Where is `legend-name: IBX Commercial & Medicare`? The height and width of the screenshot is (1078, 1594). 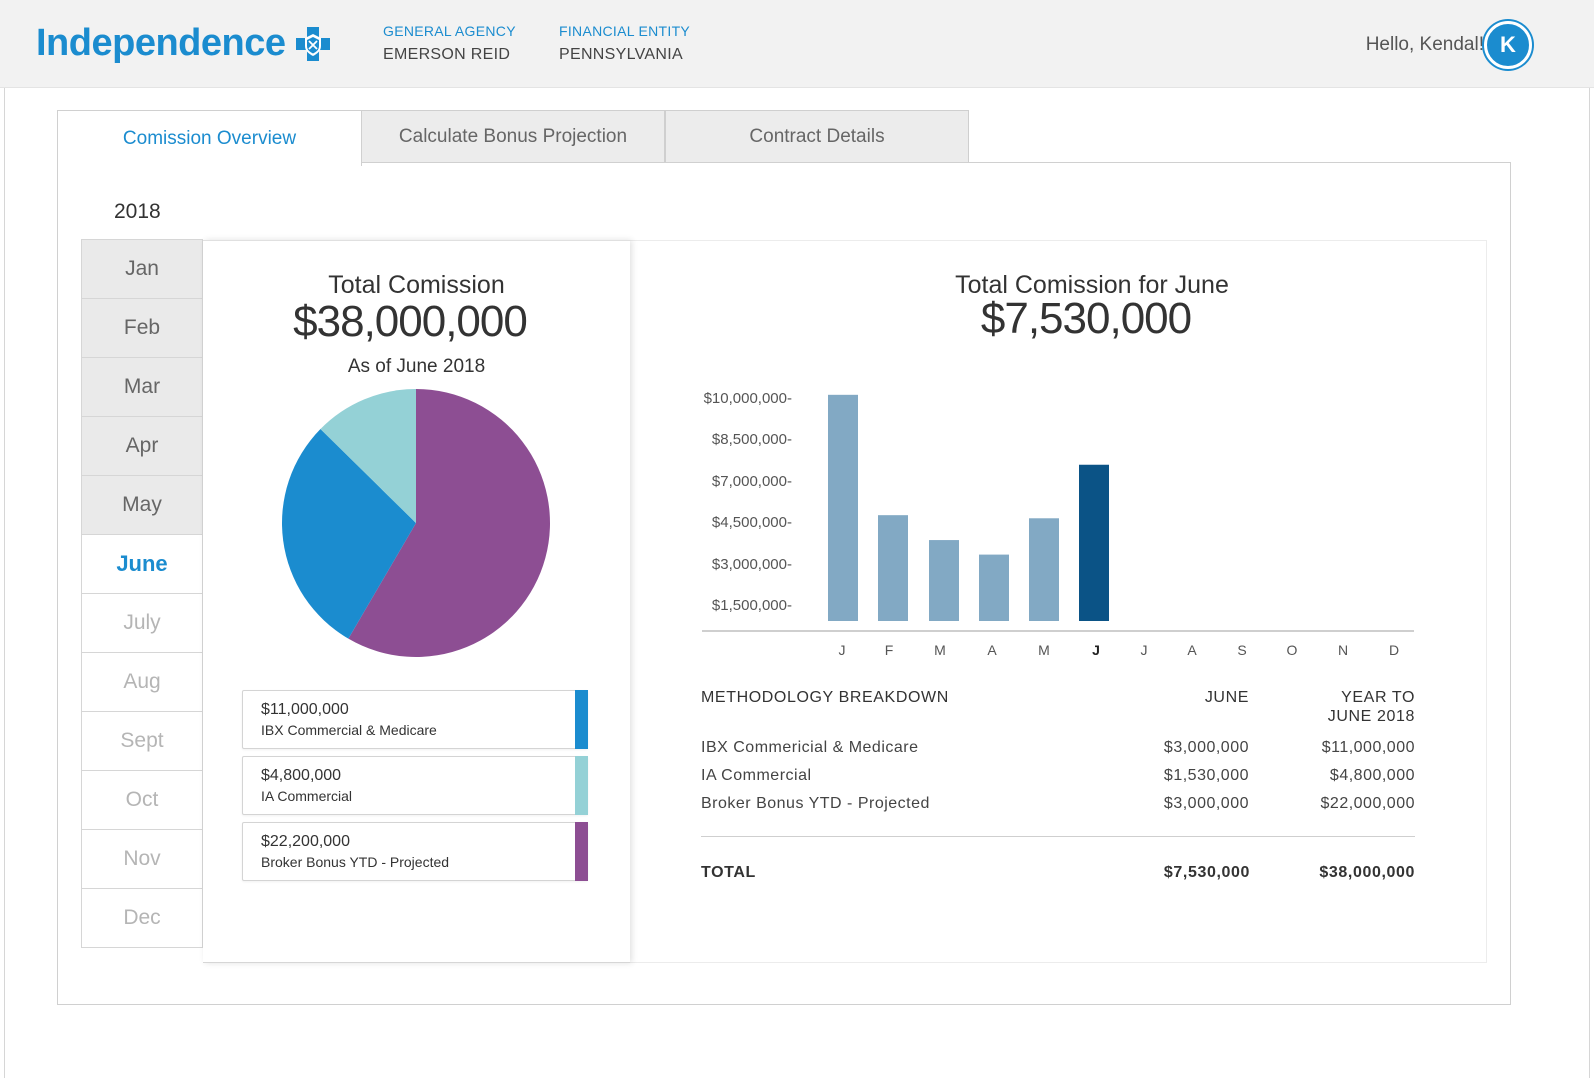
legend-name: IBX Commercial & Medicare is located at coordinates (349, 730).